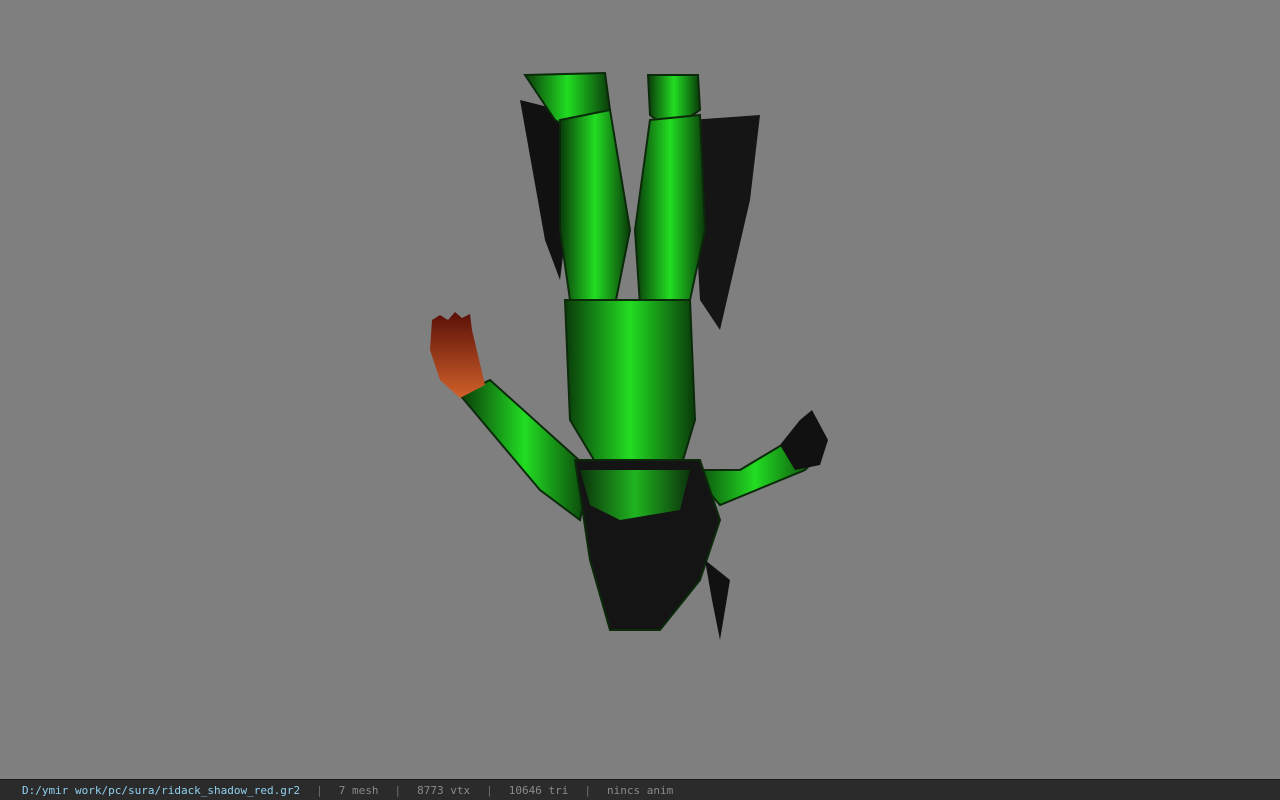 This screenshot has height=800, width=1280. What do you see at coordinates (457, 355) in the screenshot?
I see `red-hand` at bounding box center [457, 355].